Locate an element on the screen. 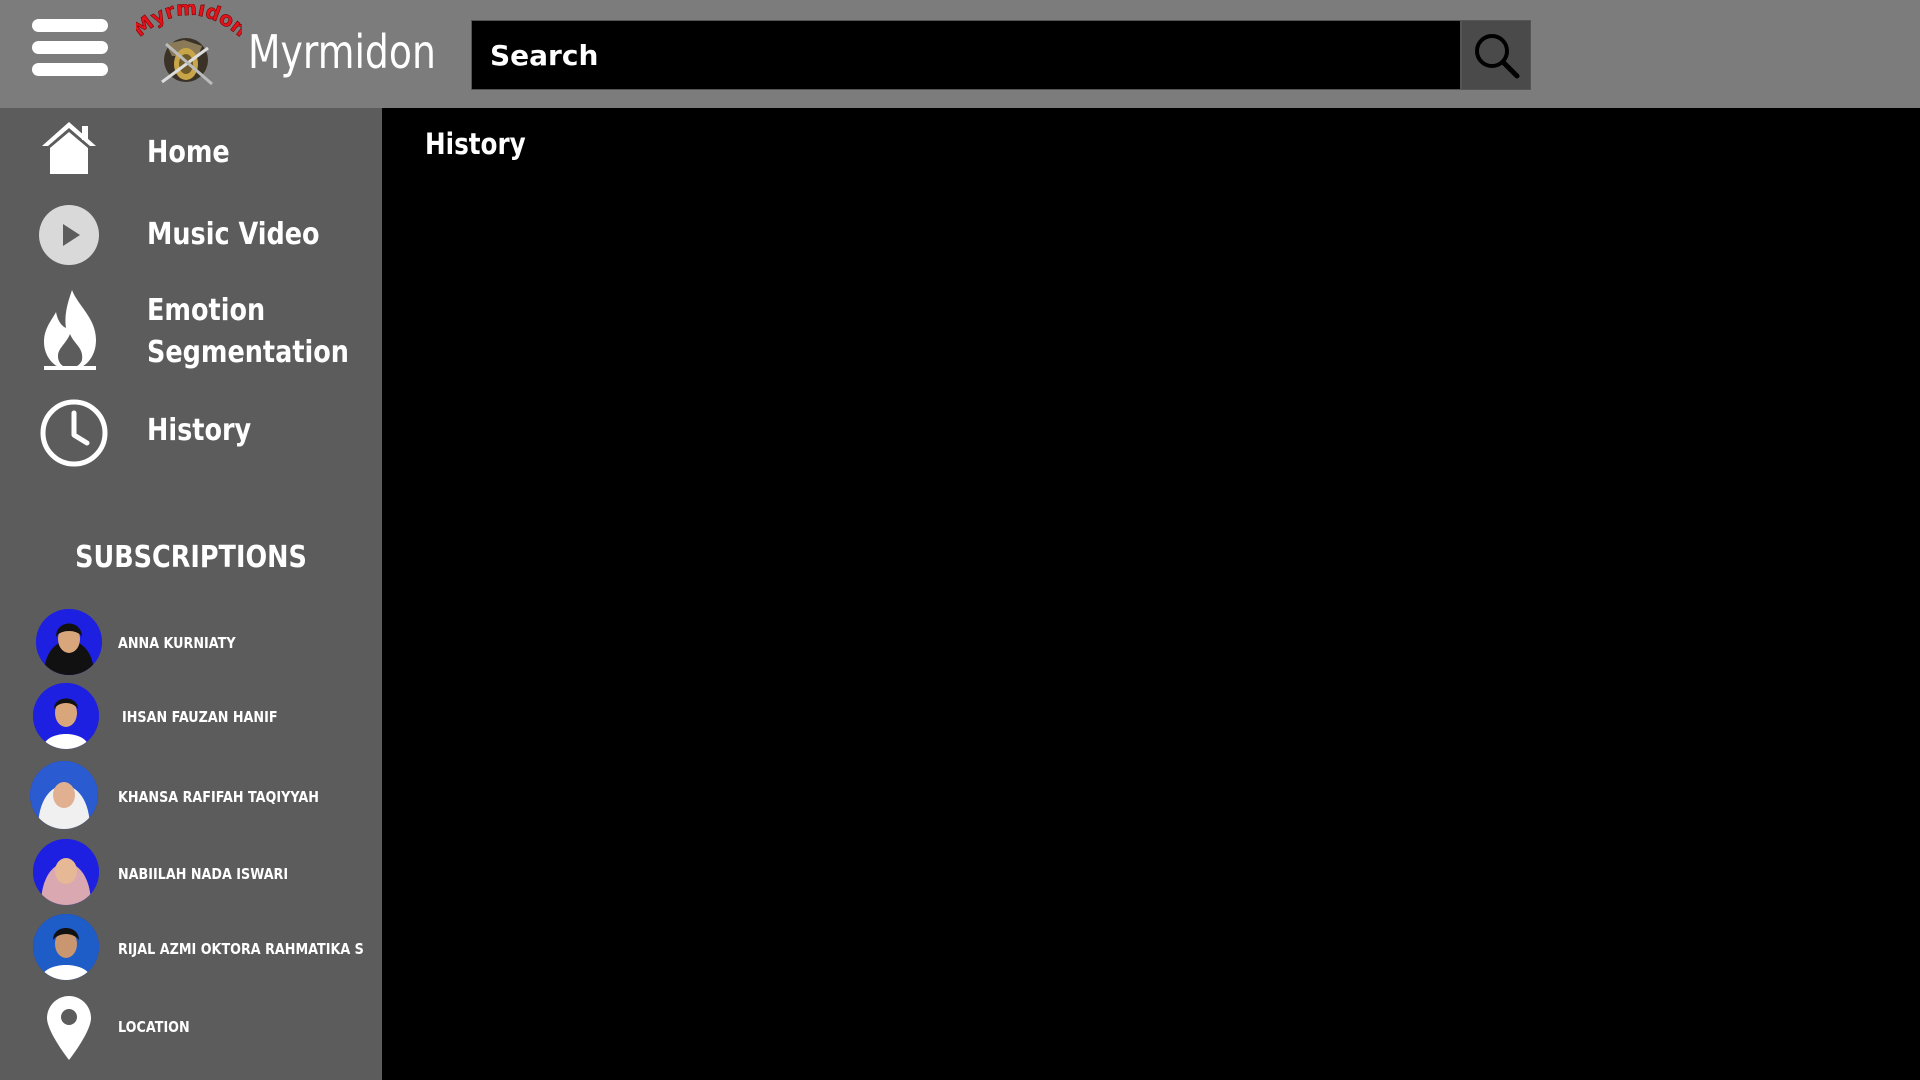  subscription-name: NABIILAH NADA ISWARI is located at coordinates (203, 874).